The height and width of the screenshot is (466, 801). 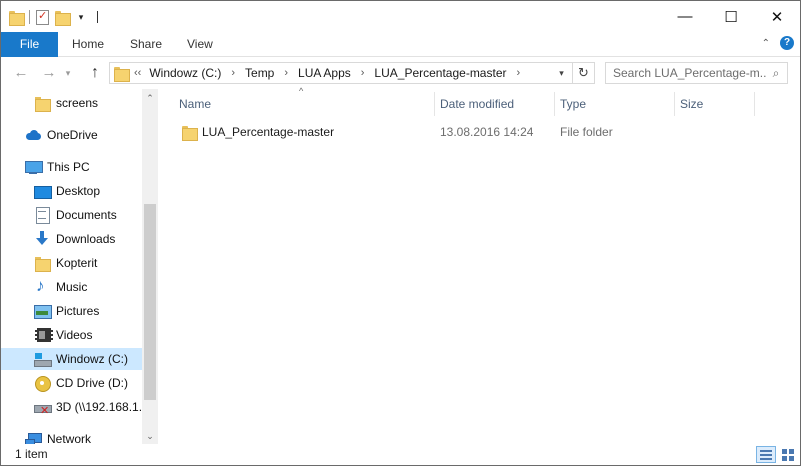 I want to click on nav-item-label: Pictures, so click(x=78, y=311).